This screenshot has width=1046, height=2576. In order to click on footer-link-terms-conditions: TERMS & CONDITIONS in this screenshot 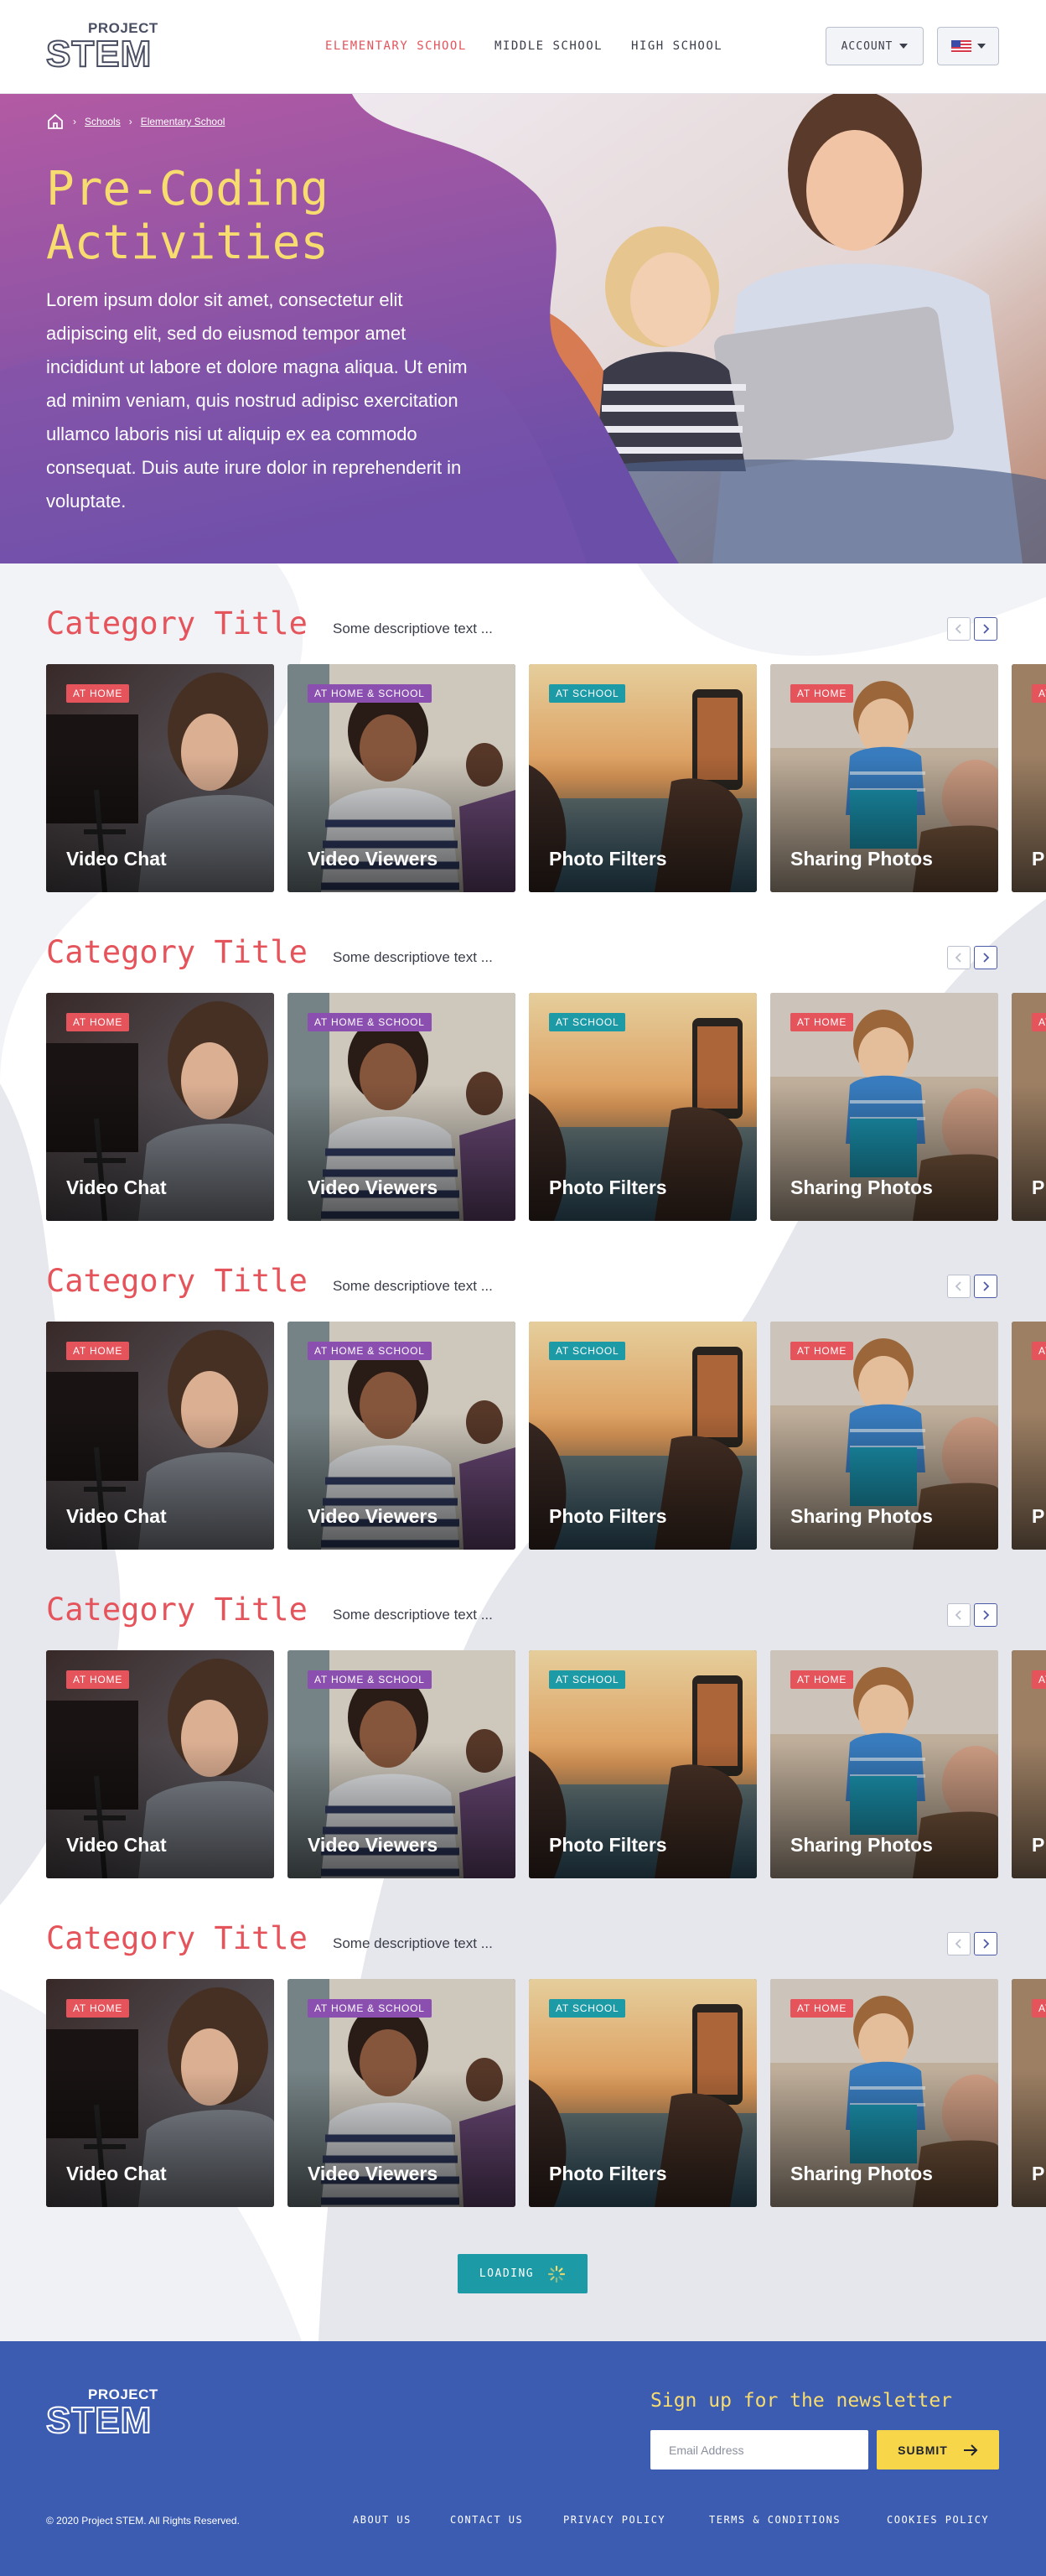, I will do `click(775, 2520)`.